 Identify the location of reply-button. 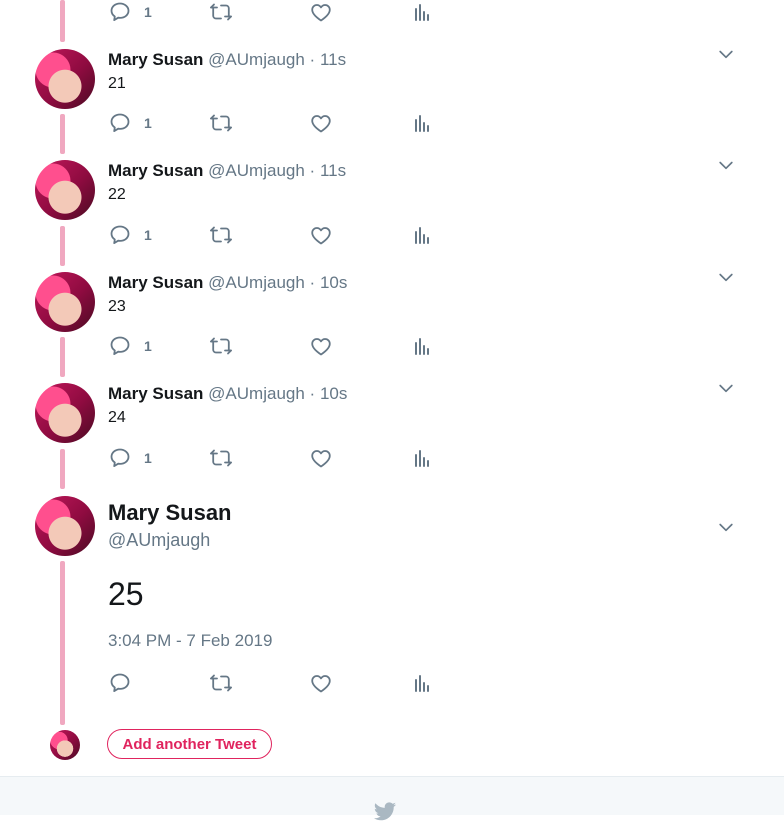
(120, 683).